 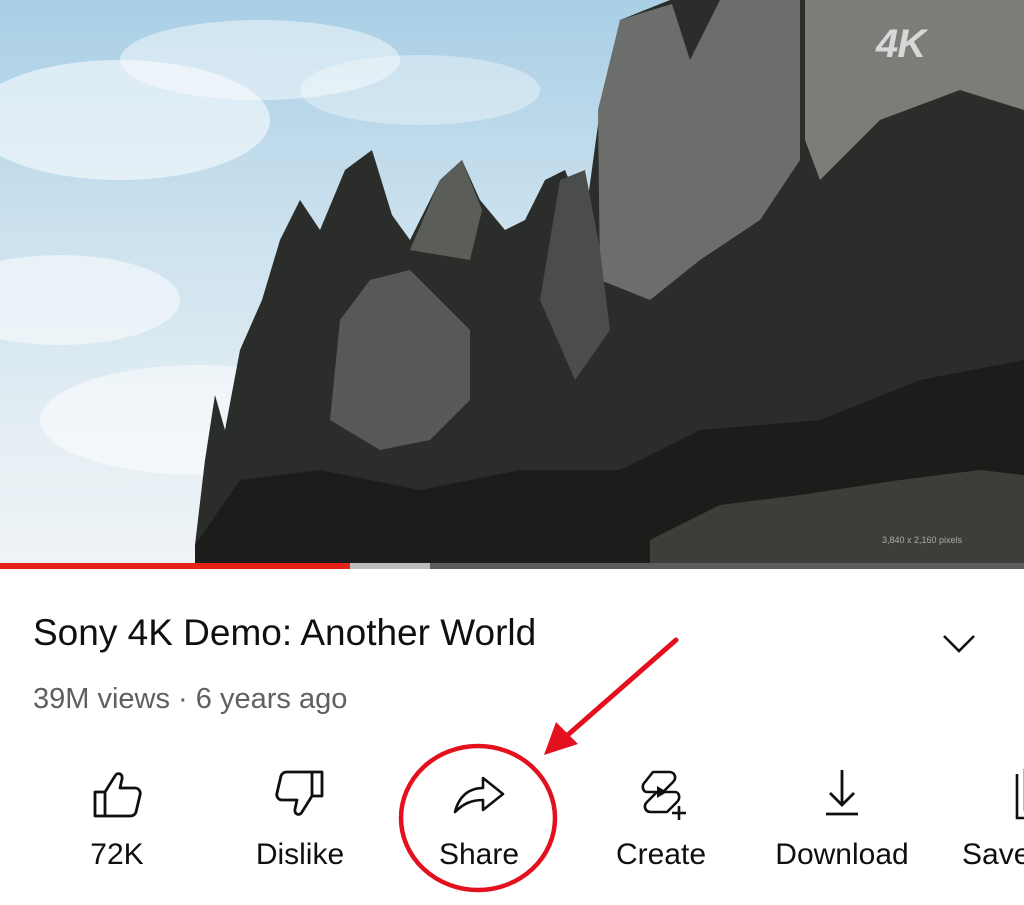 I want to click on upload-age: 6 years ago, so click(x=271, y=699).